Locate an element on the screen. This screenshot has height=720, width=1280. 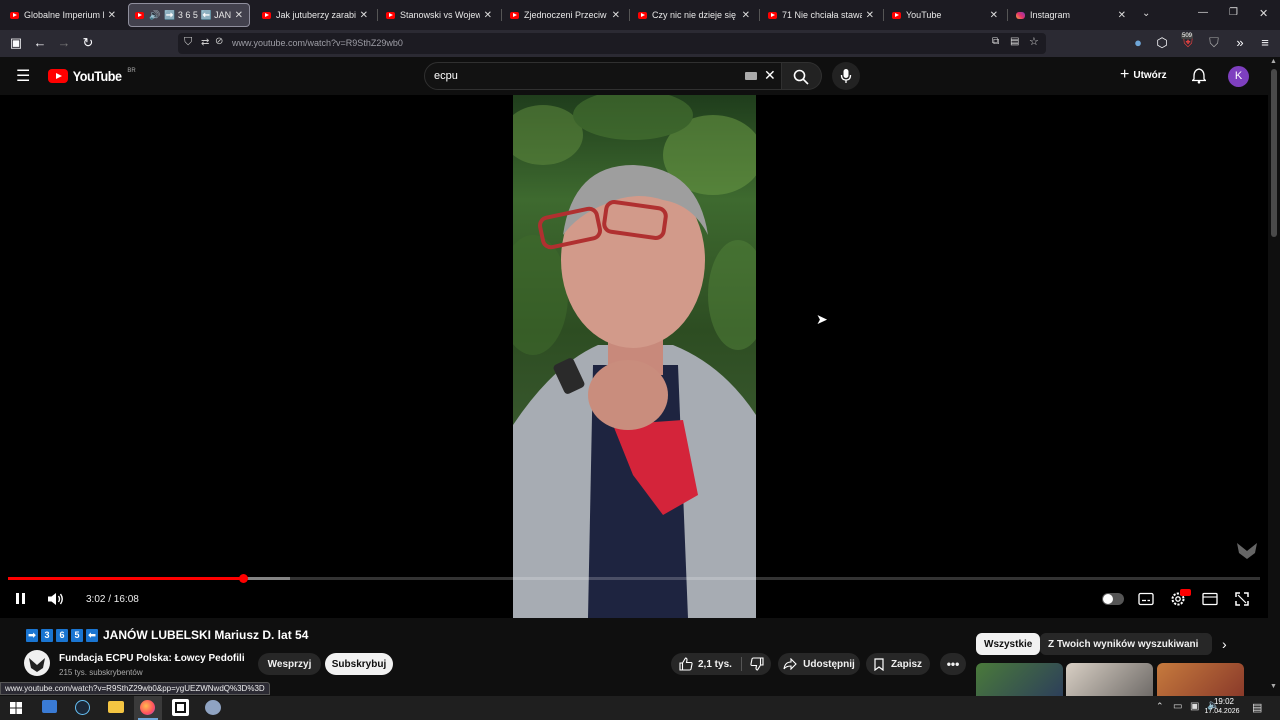
app-icon is located at coordinates (213, 707).